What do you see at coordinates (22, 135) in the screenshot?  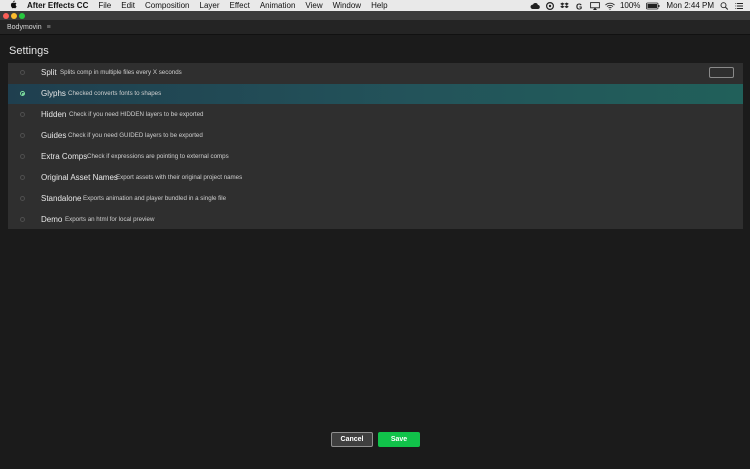 I see `guides-radio` at bounding box center [22, 135].